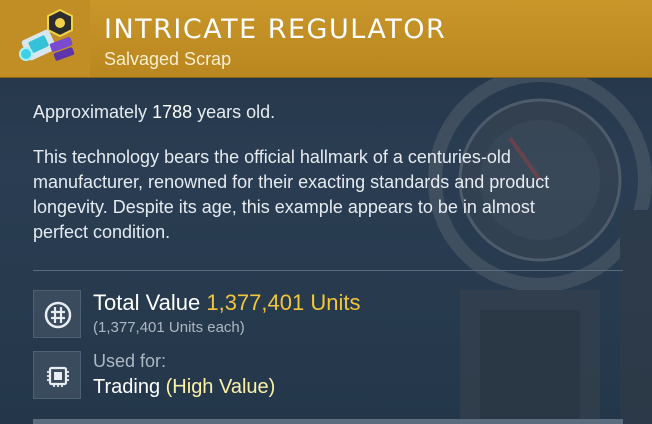  I want to click on item-title: INTRICATE REGULATOR, so click(275, 29).